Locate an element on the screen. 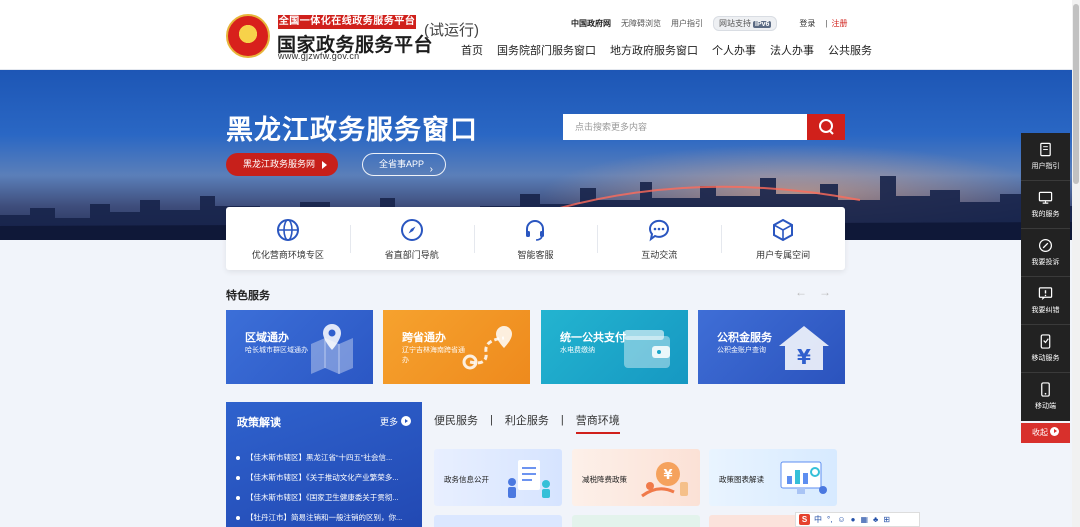 The width and height of the screenshot is (1080, 527). sidebar-item-mobile-service: 移动服务 is located at coordinates (1045, 349).